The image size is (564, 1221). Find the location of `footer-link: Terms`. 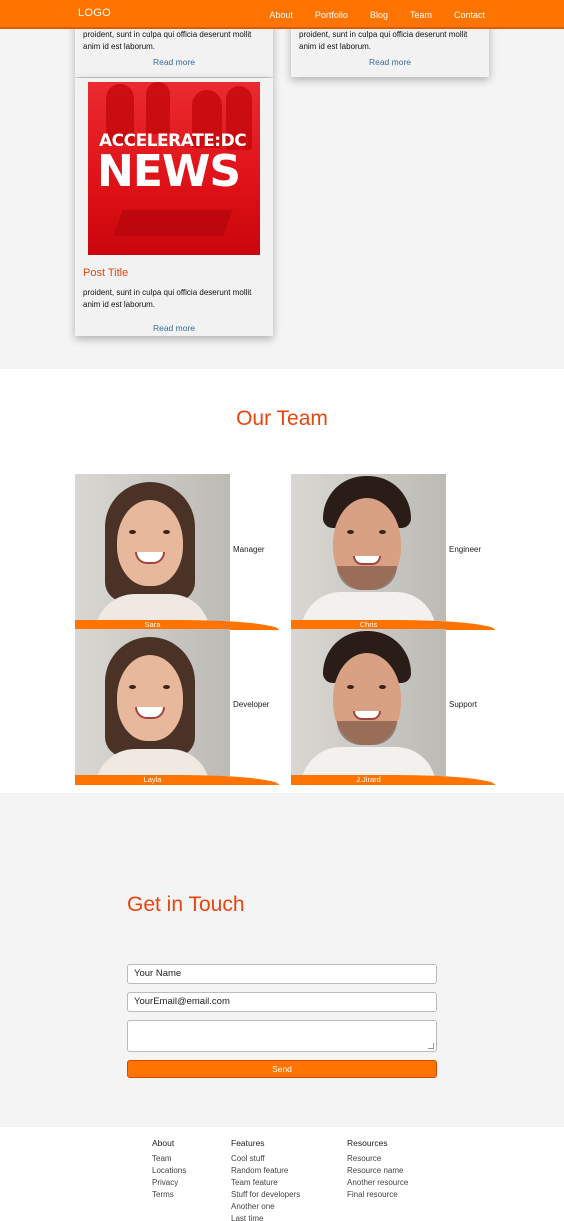

footer-link: Terms is located at coordinates (169, 1195).